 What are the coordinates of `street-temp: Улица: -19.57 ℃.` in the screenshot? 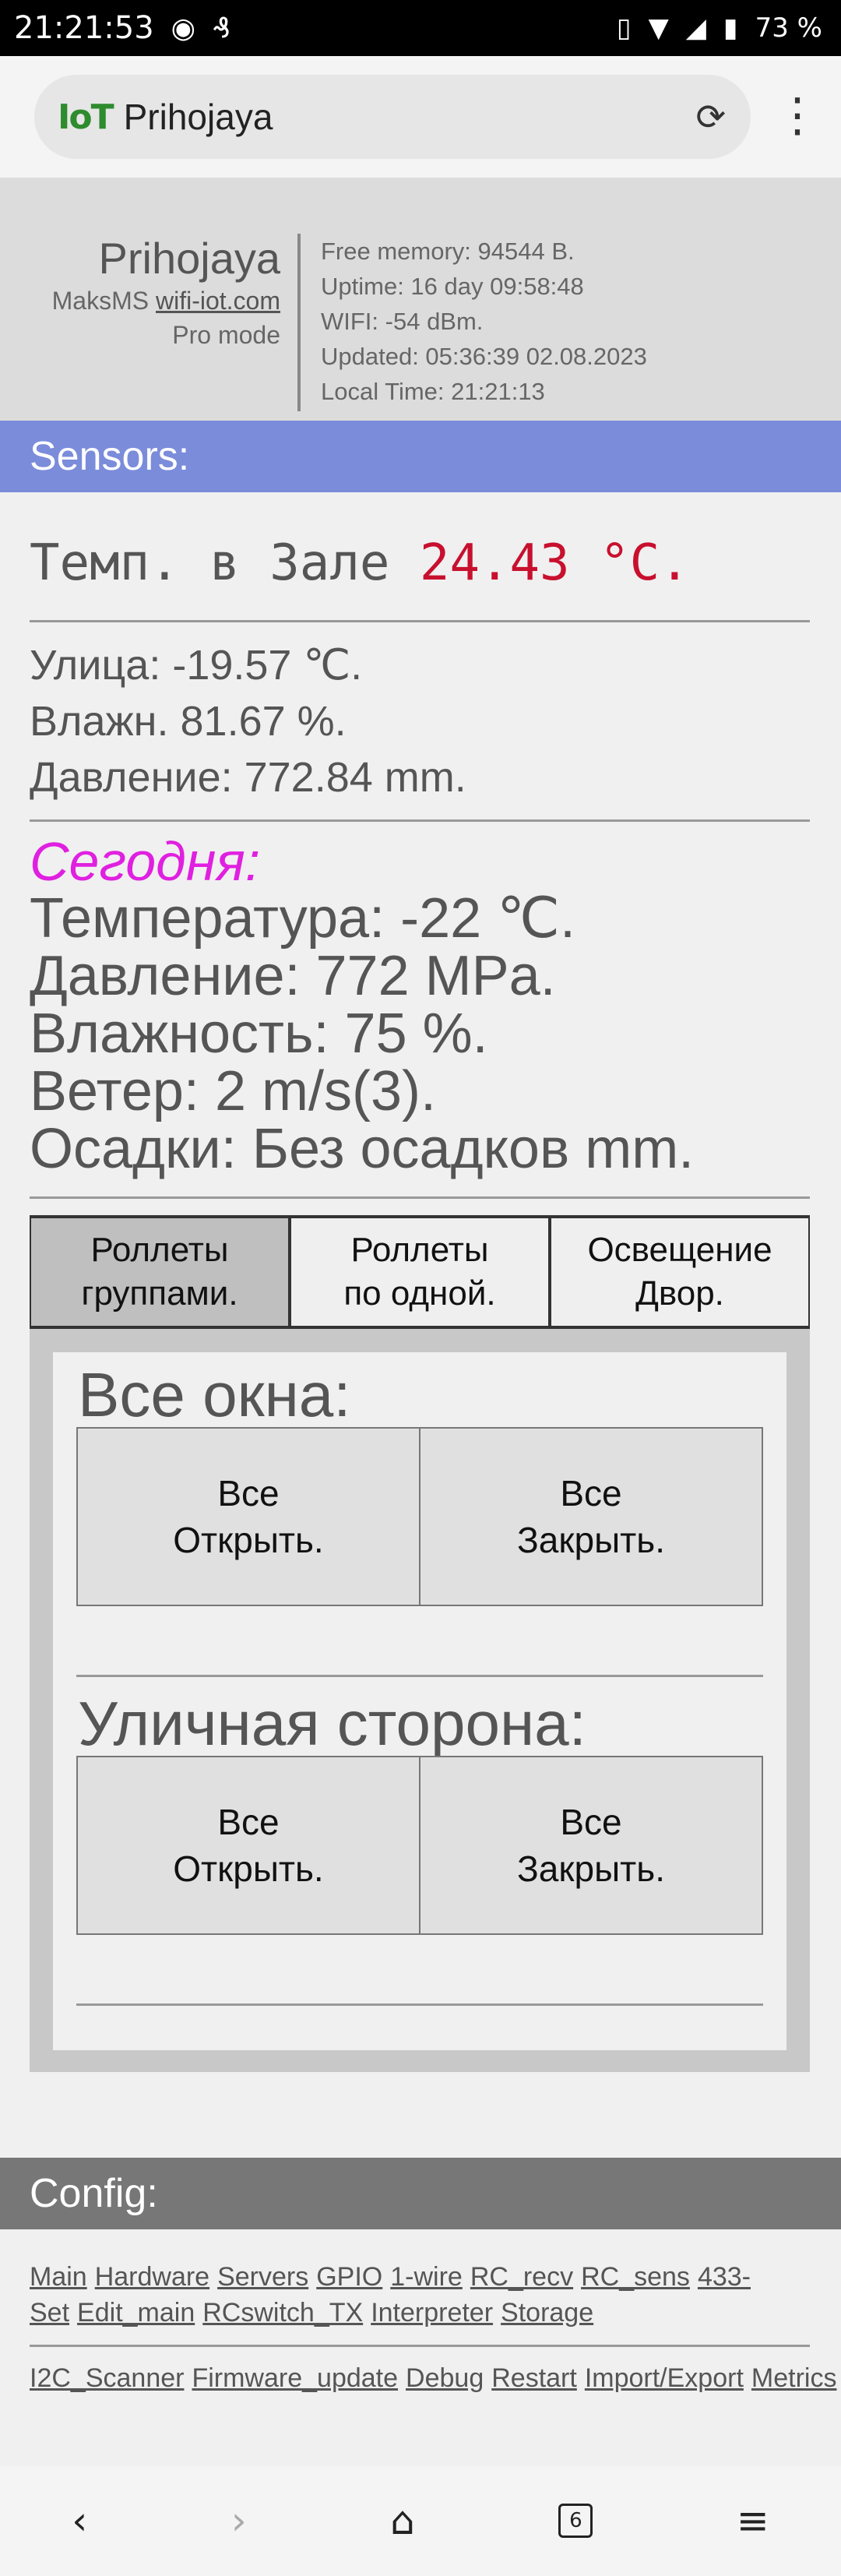 It's located at (196, 666).